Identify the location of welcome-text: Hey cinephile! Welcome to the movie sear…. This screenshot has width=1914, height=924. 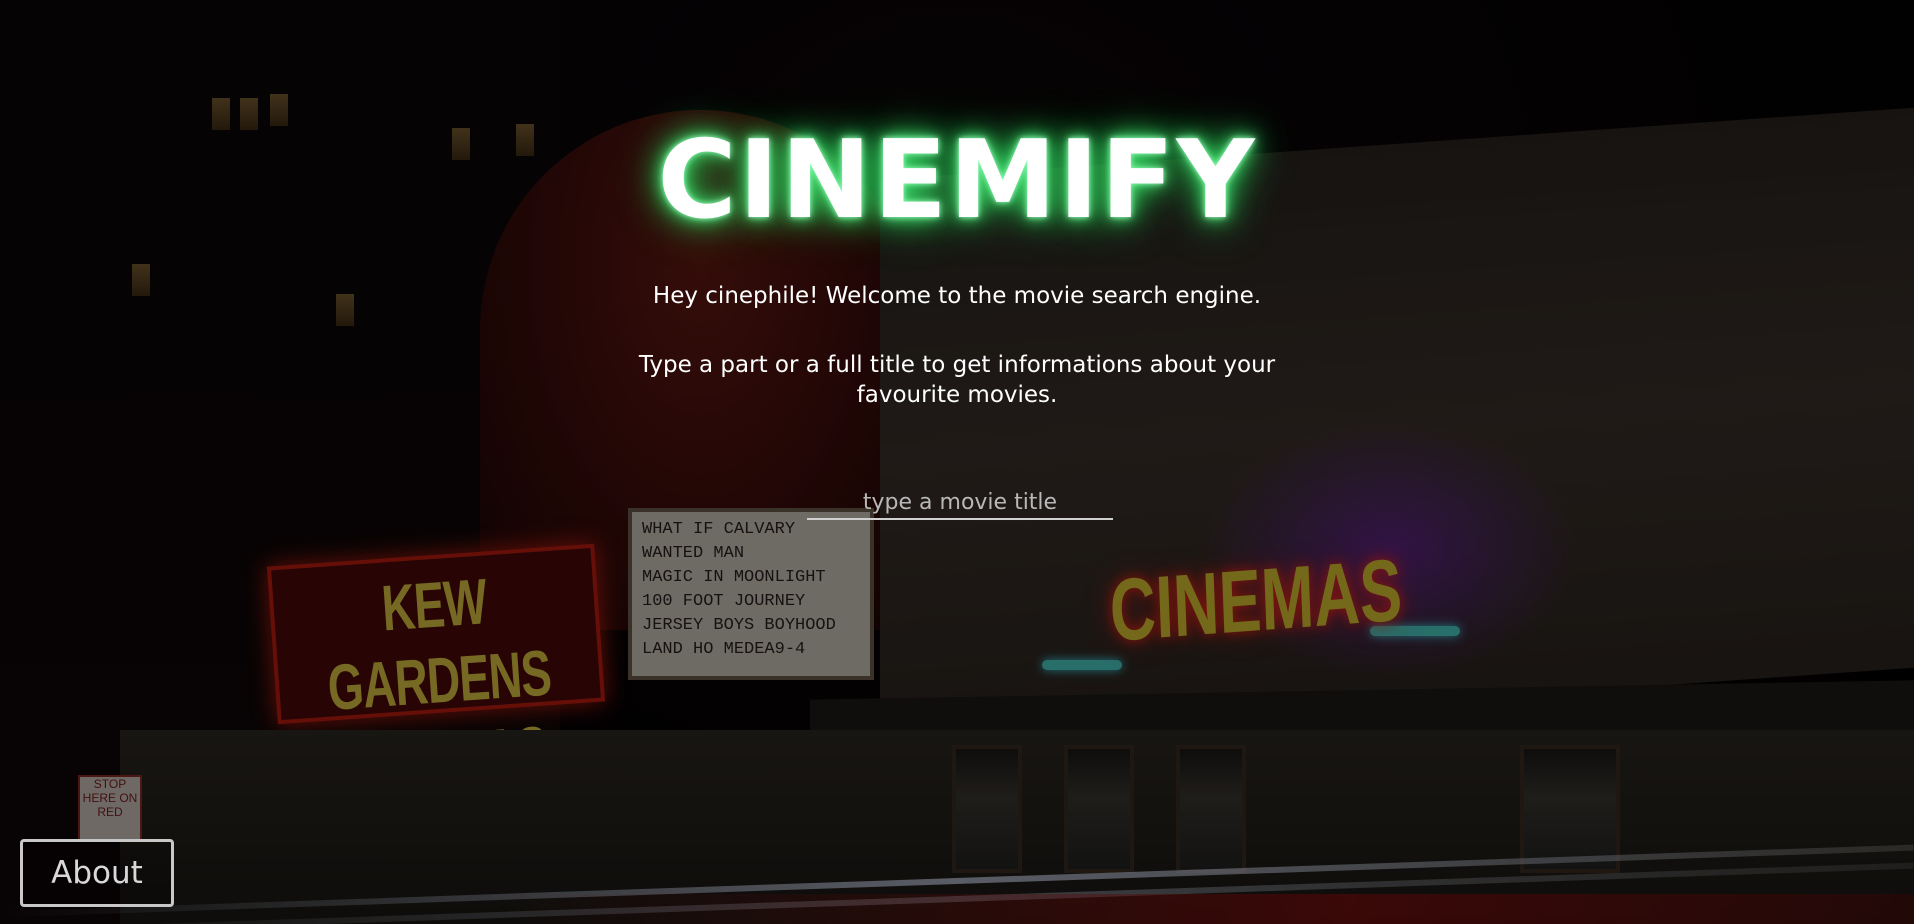
(957, 296).